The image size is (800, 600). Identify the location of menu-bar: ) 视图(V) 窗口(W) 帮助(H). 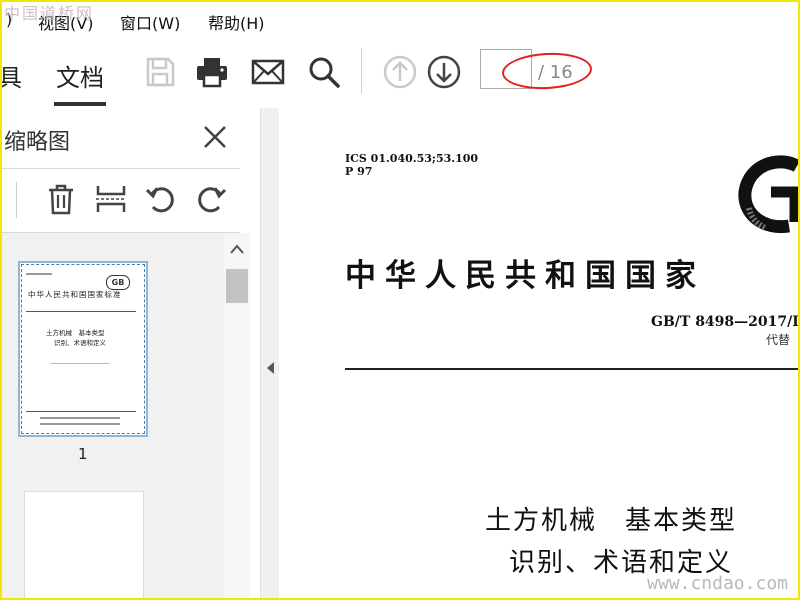
(400, 20).